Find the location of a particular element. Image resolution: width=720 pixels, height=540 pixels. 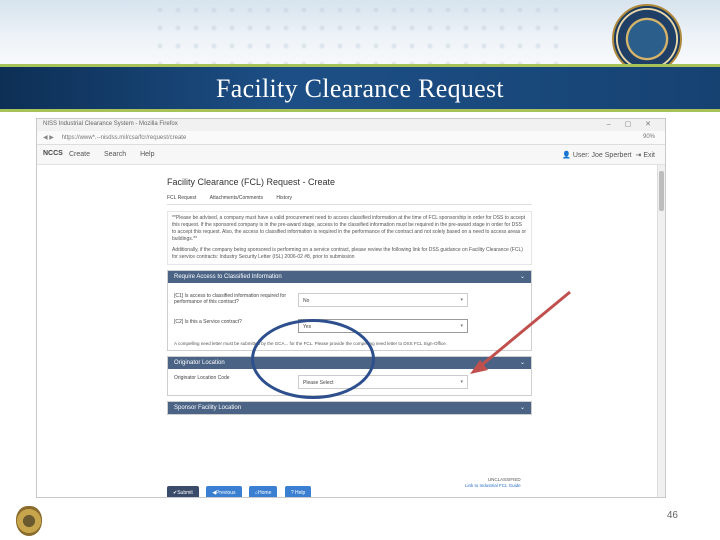

slide-title-band: Facility Clearance Request is located at coordinates (360, 88).